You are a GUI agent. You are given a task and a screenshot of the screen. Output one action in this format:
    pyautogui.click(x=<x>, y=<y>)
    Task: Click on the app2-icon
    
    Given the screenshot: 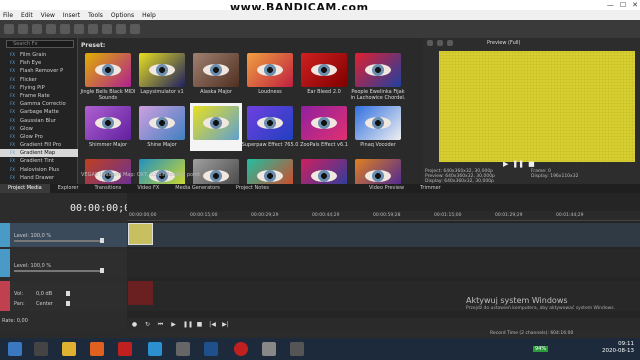 What is the action you would take?
    pyautogui.click(x=183, y=349)
    